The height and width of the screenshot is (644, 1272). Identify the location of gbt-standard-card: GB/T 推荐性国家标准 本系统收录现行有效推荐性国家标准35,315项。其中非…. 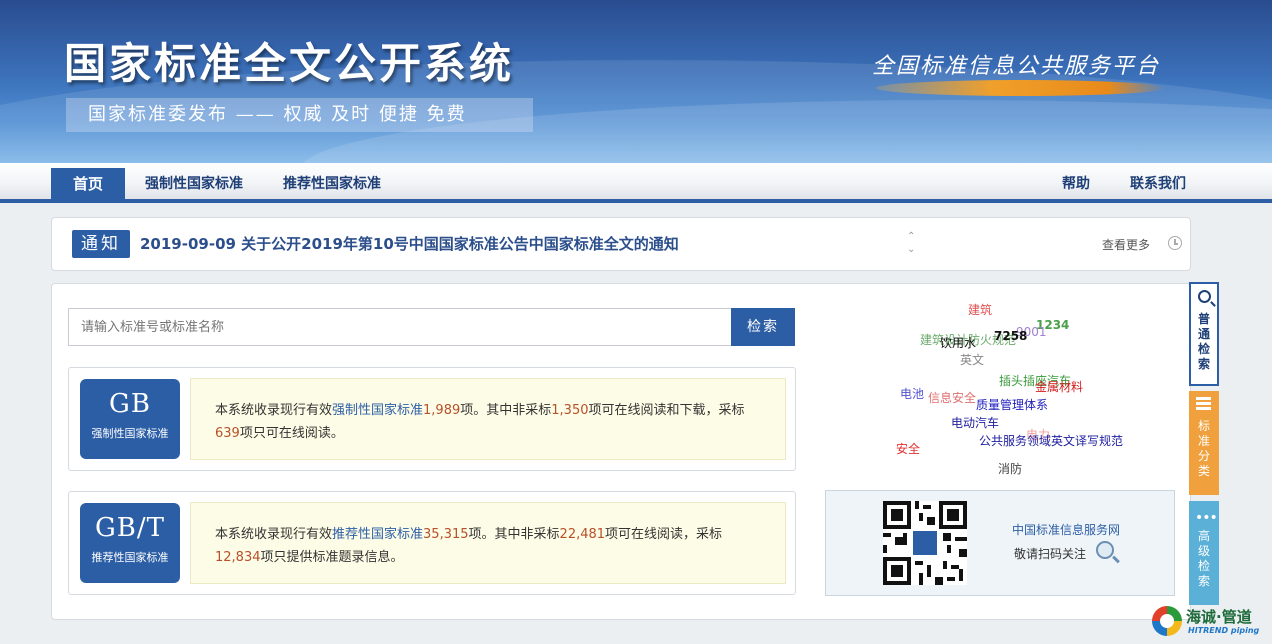
(432, 543).